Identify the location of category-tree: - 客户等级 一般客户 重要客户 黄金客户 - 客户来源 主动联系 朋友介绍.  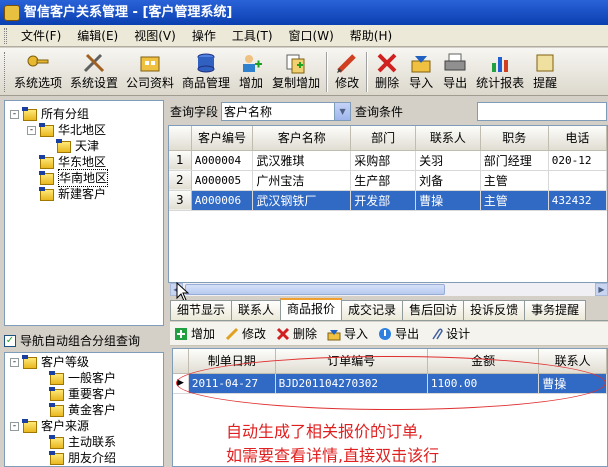
(84, 409).